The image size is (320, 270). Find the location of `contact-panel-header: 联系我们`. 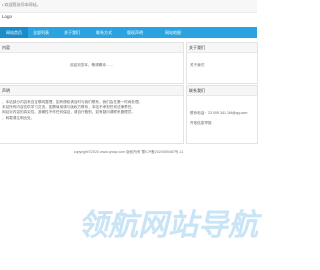

contact-panel-header: 联系我们 is located at coordinates (222, 91).